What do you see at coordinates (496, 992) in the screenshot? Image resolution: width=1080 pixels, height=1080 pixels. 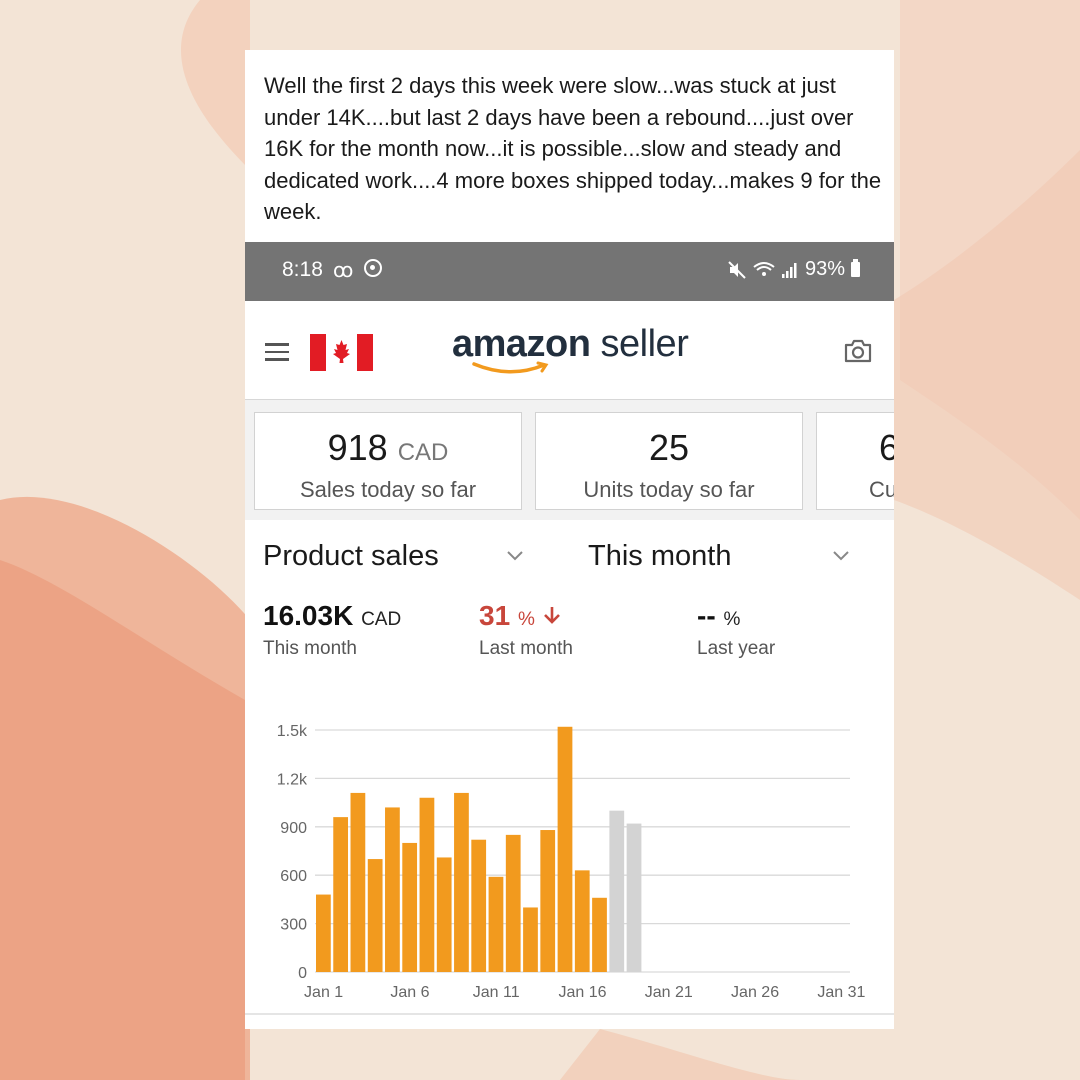 I see `x-tick-label: Jan 11` at bounding box center [496, 992].